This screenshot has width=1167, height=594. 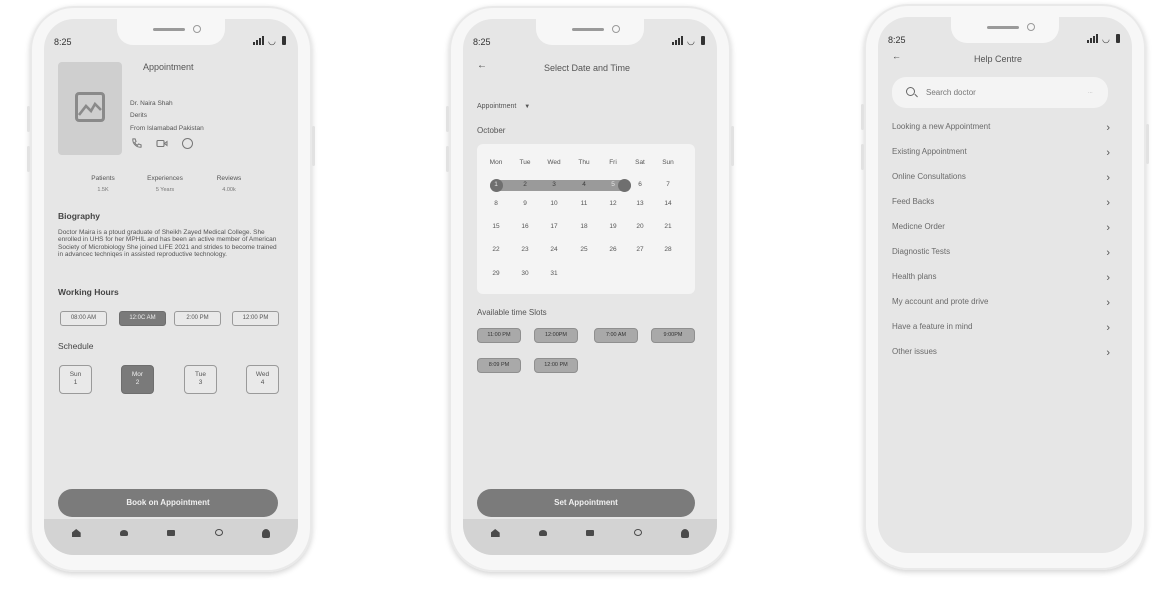 What do you see at coordinates (525, 273) in the screenshot?
I see `calendar-day: 30` at bounding box center [525, 273].